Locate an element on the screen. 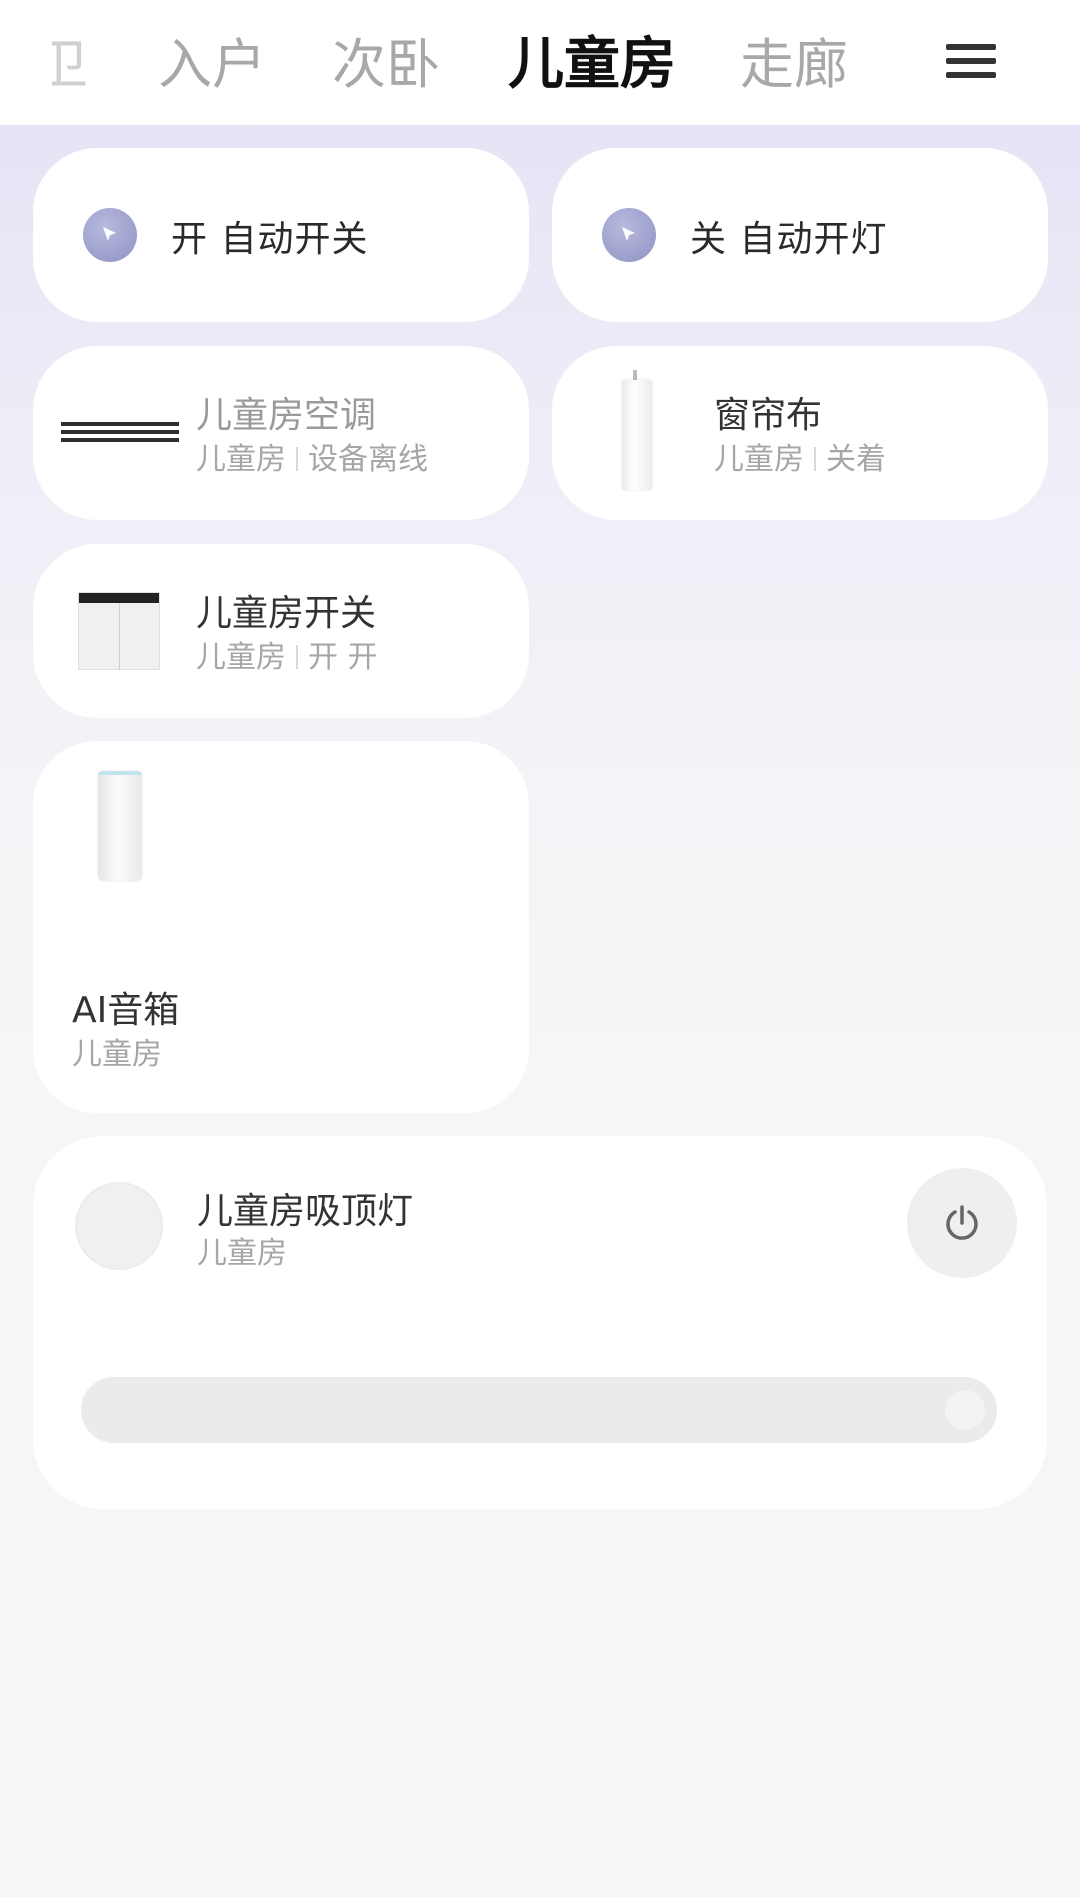 Image resolution: width=1080 pixels, height=1897 pixels. device-card-ac: 儿童房空调 儿童房 设备离线 is located at coordinates (281, 433).